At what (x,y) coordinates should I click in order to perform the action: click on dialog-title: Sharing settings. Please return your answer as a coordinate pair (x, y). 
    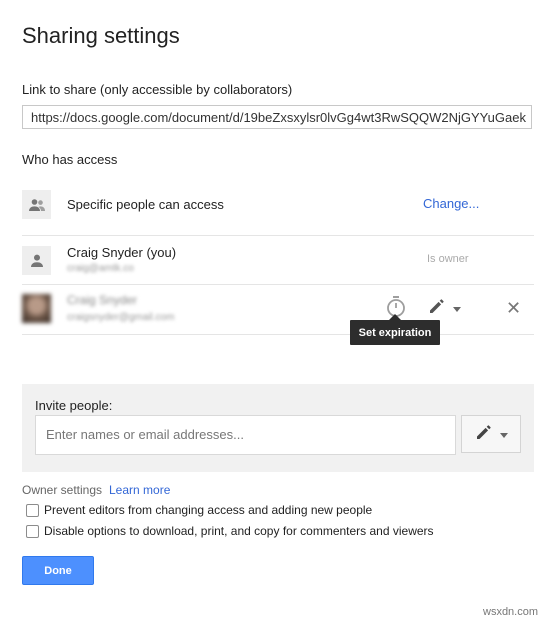
    Looking at the image, I should click on (101, 35).